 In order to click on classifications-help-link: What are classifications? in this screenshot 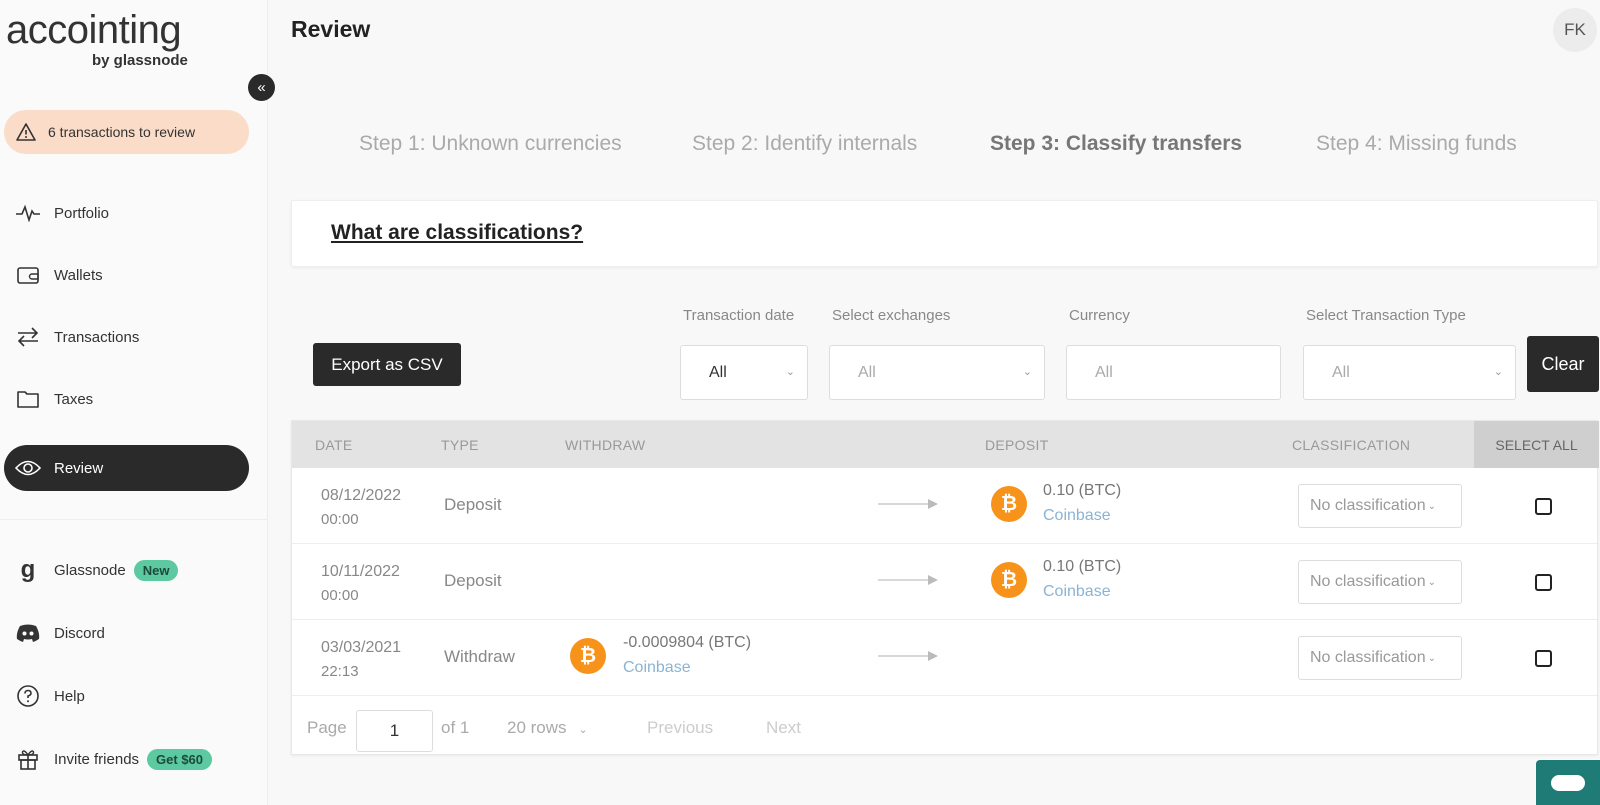, I will do `click(457, 233)`.